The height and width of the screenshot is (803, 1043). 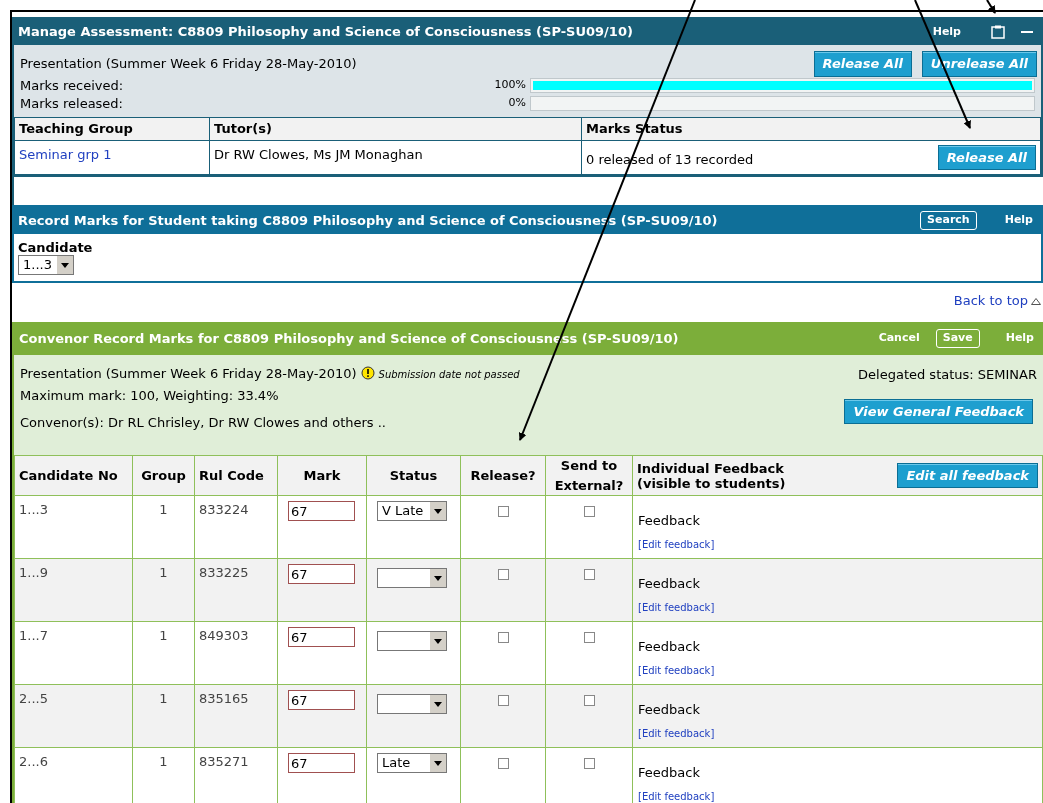 What do you see at coordinates (947, 375) in the screenshot?
I see `delegated-status-text: Delegated status: SEMINAR` at bounding box center [947, 375].